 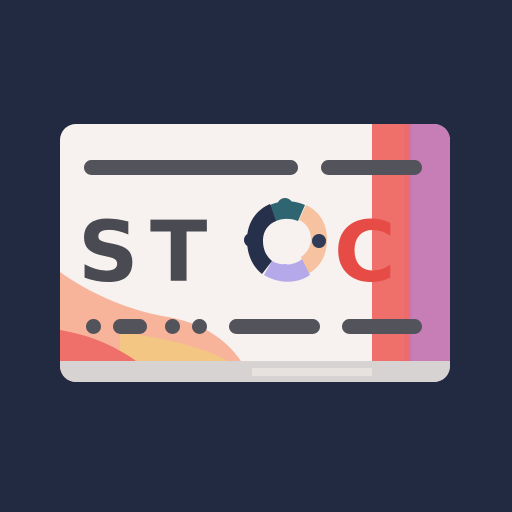 I want to click on ring-node-top, so click(x=285, y=206).